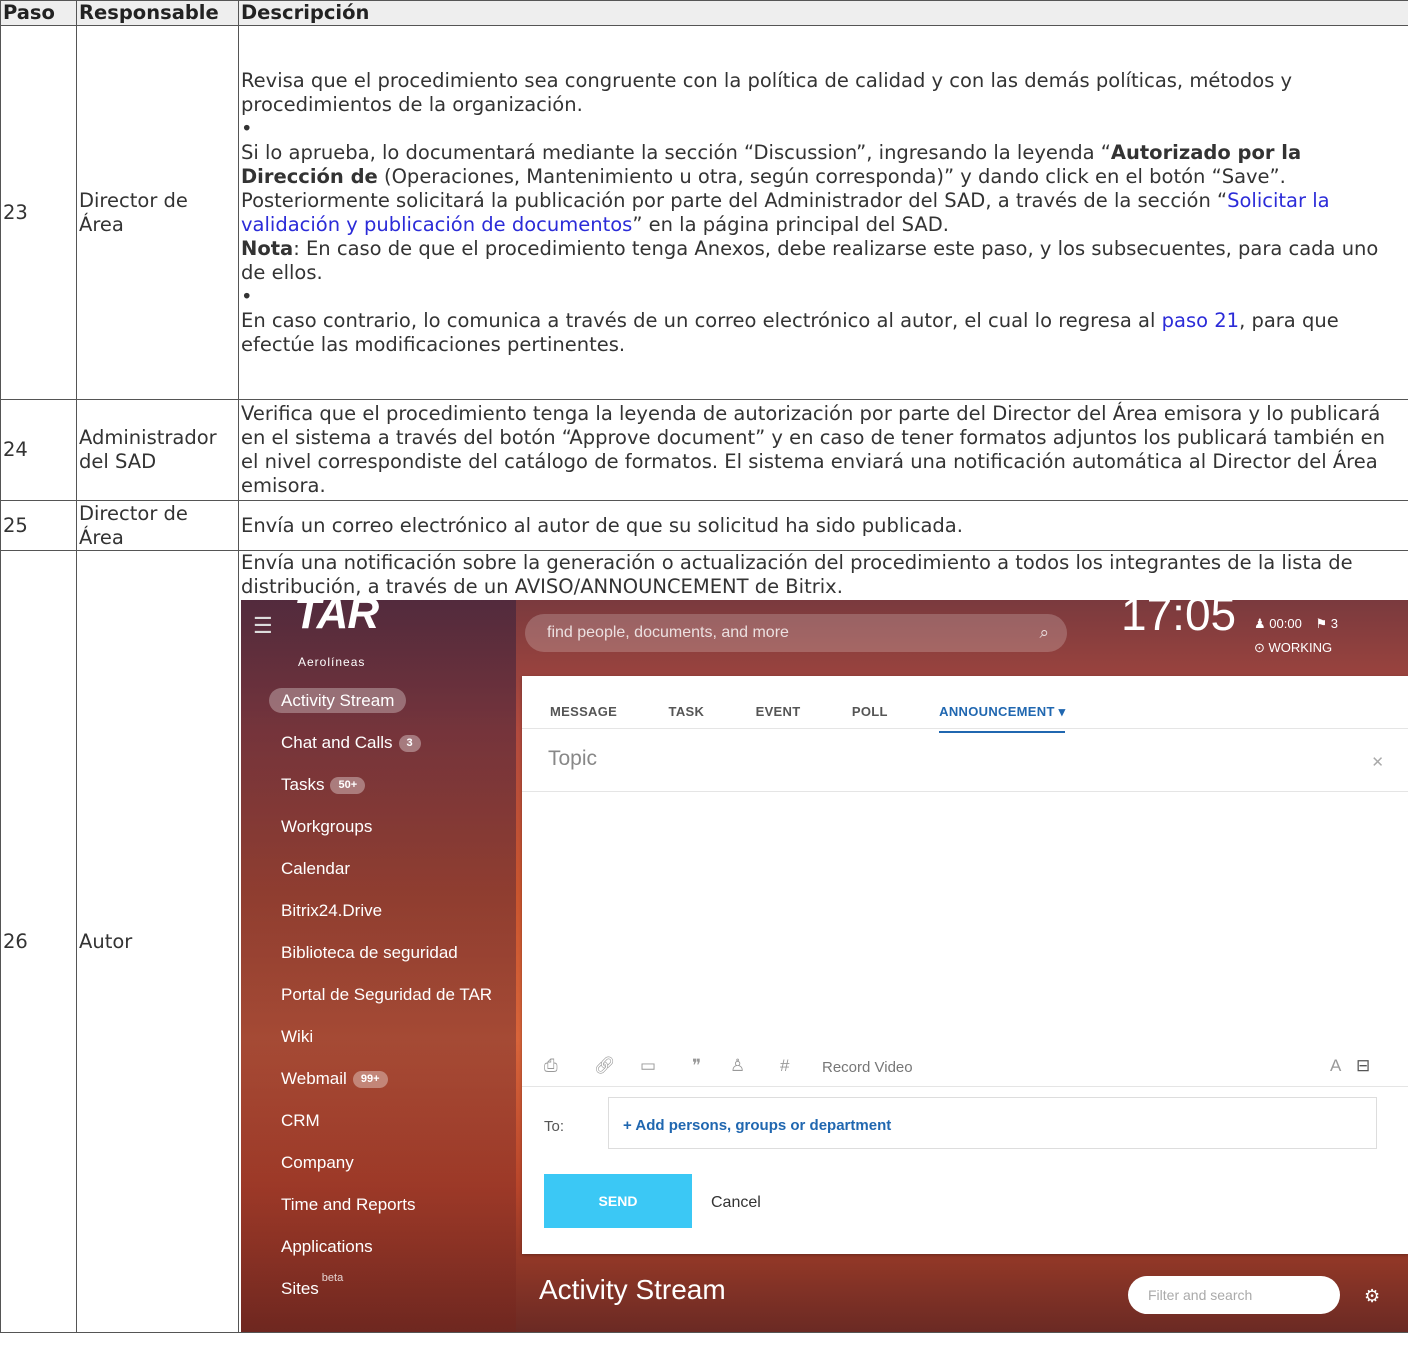 Image resolution: width=1408 pixels, height=1355 pixels. What do you see at coordinates (315, 868) in the screenshot?
I see `sidebar-item-label: Calendar` at bounding box center [315, 868].